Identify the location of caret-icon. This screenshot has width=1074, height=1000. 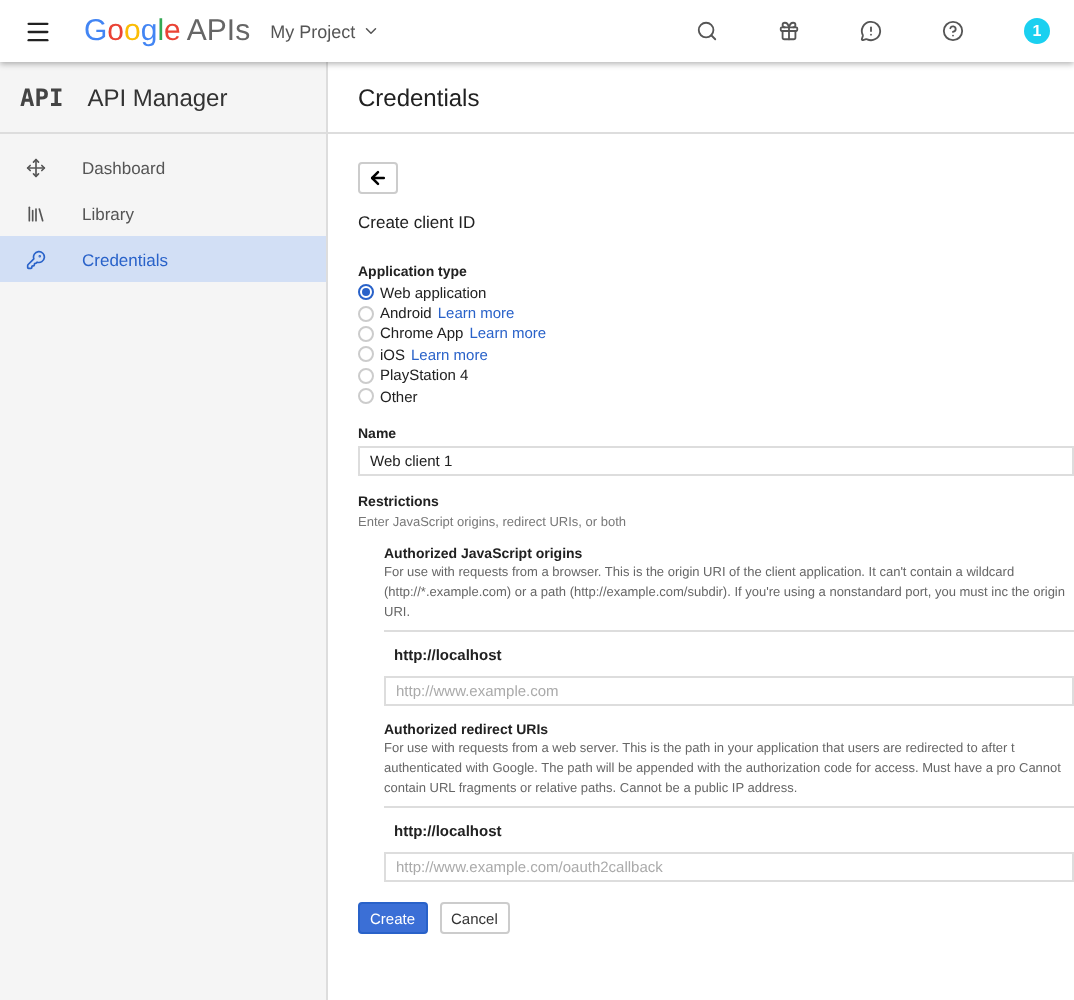
(370, 31).